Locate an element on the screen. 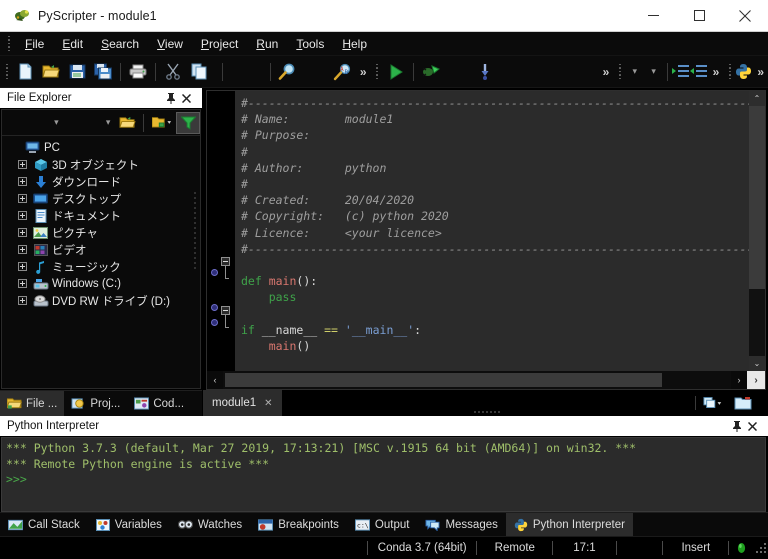  menu-search: Search is located at coordinates (120, 44).